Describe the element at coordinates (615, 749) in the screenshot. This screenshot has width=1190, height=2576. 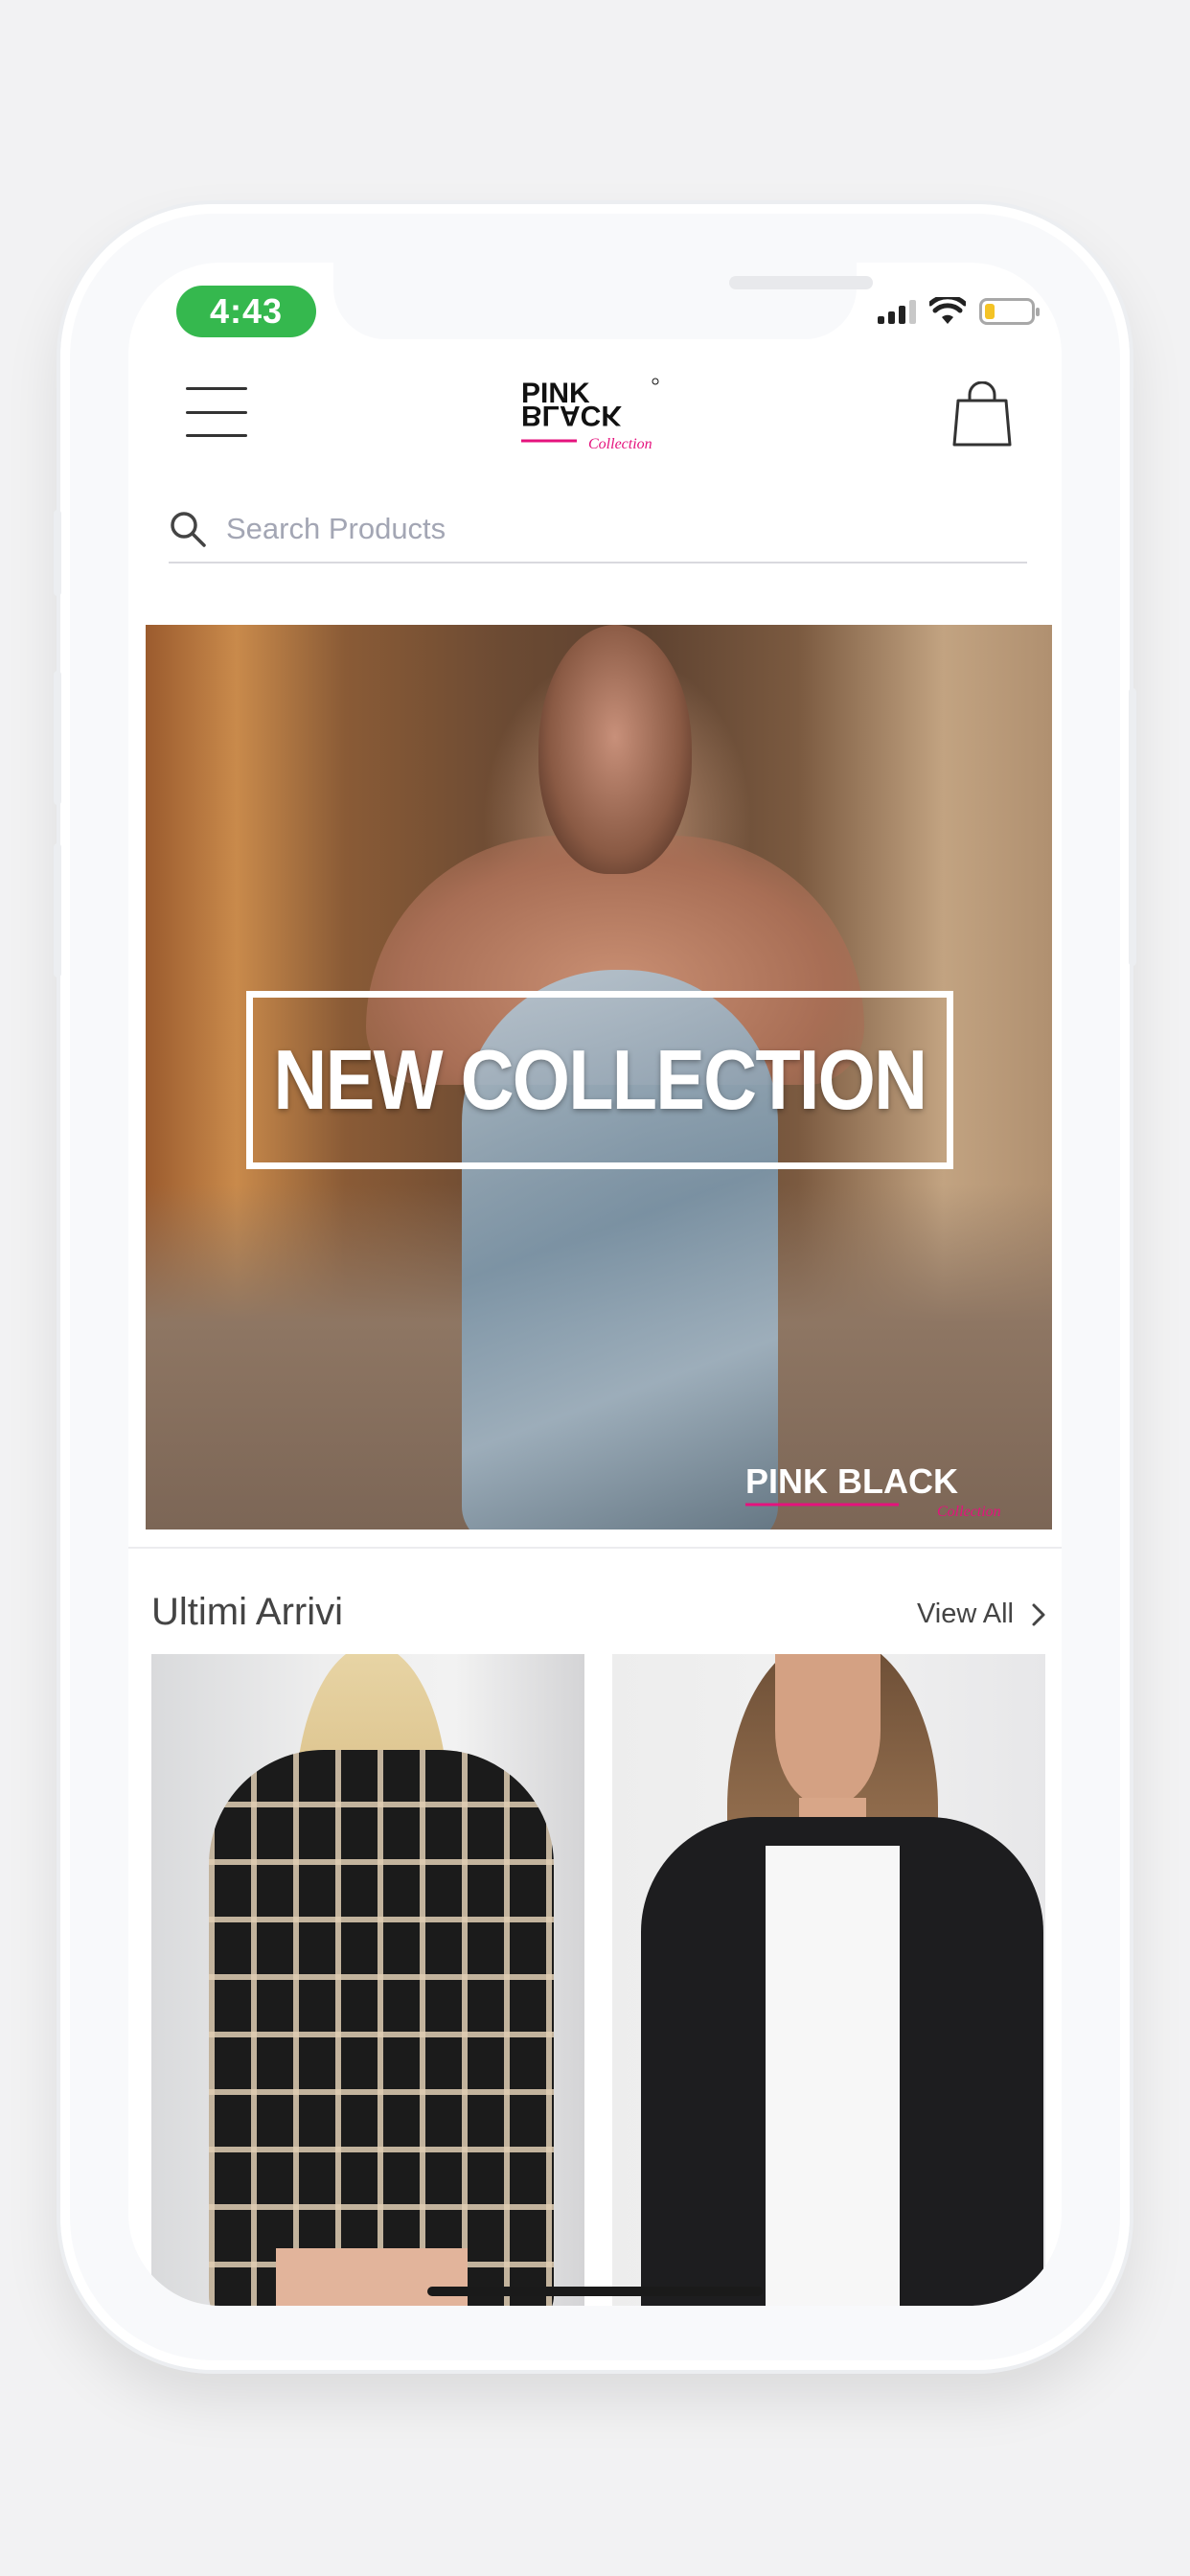
I see `hero-model-head` at that location.